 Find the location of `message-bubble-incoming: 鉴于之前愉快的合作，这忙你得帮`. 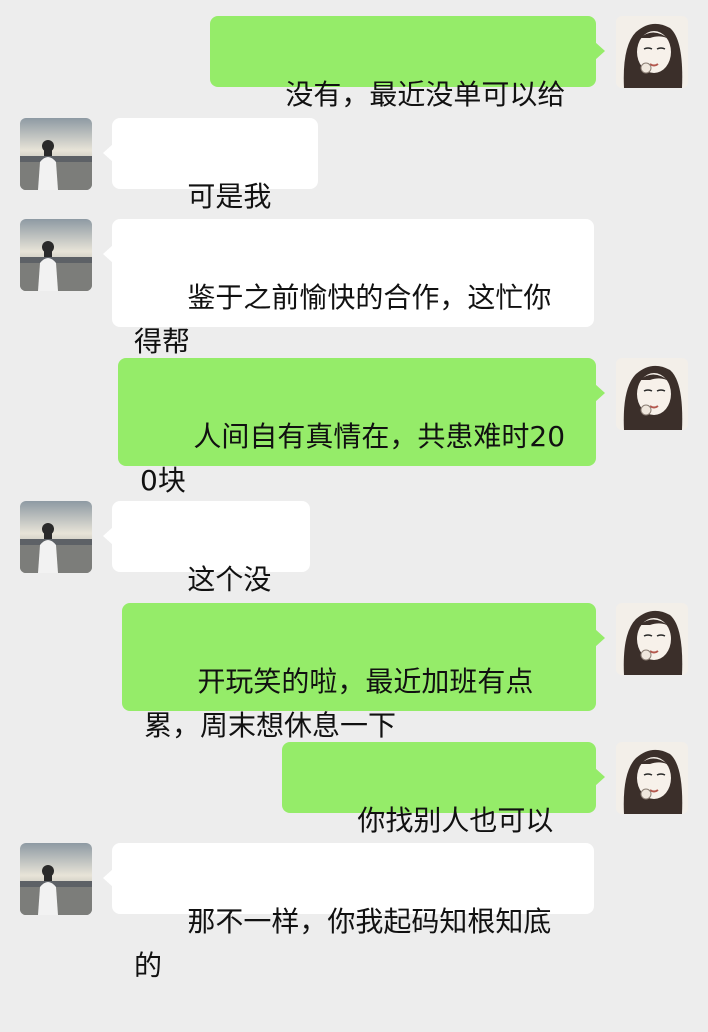

message-bubble-incoming: 鉴于之前愉快的合作，这忙你得帮 is located at coordinates (348, 288).